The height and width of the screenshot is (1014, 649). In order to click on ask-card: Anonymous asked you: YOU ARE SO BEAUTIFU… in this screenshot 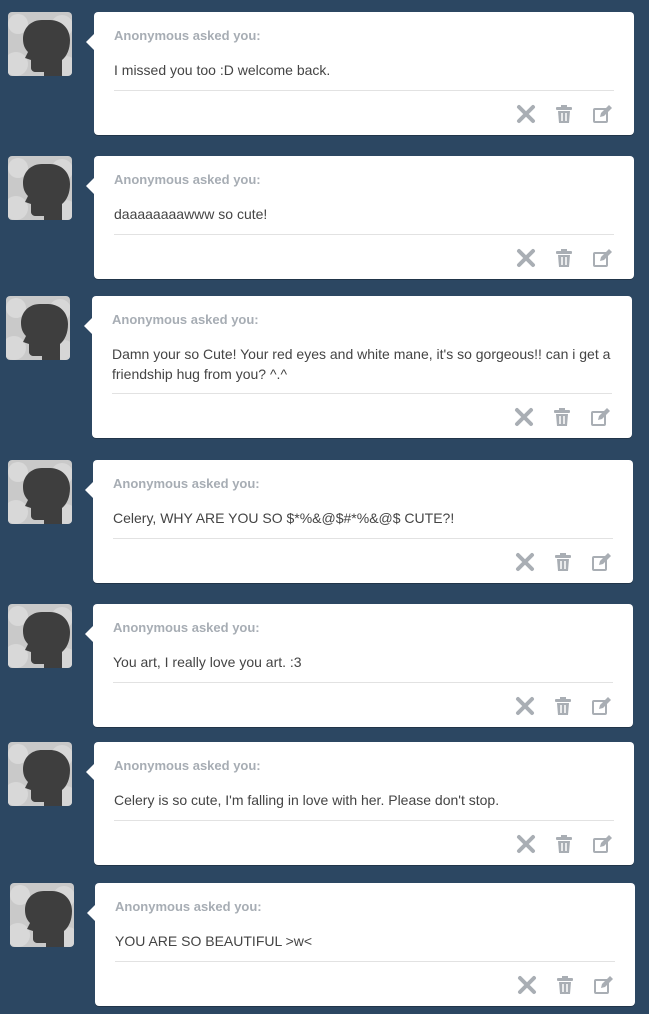, I will do `click(361, 944)`.